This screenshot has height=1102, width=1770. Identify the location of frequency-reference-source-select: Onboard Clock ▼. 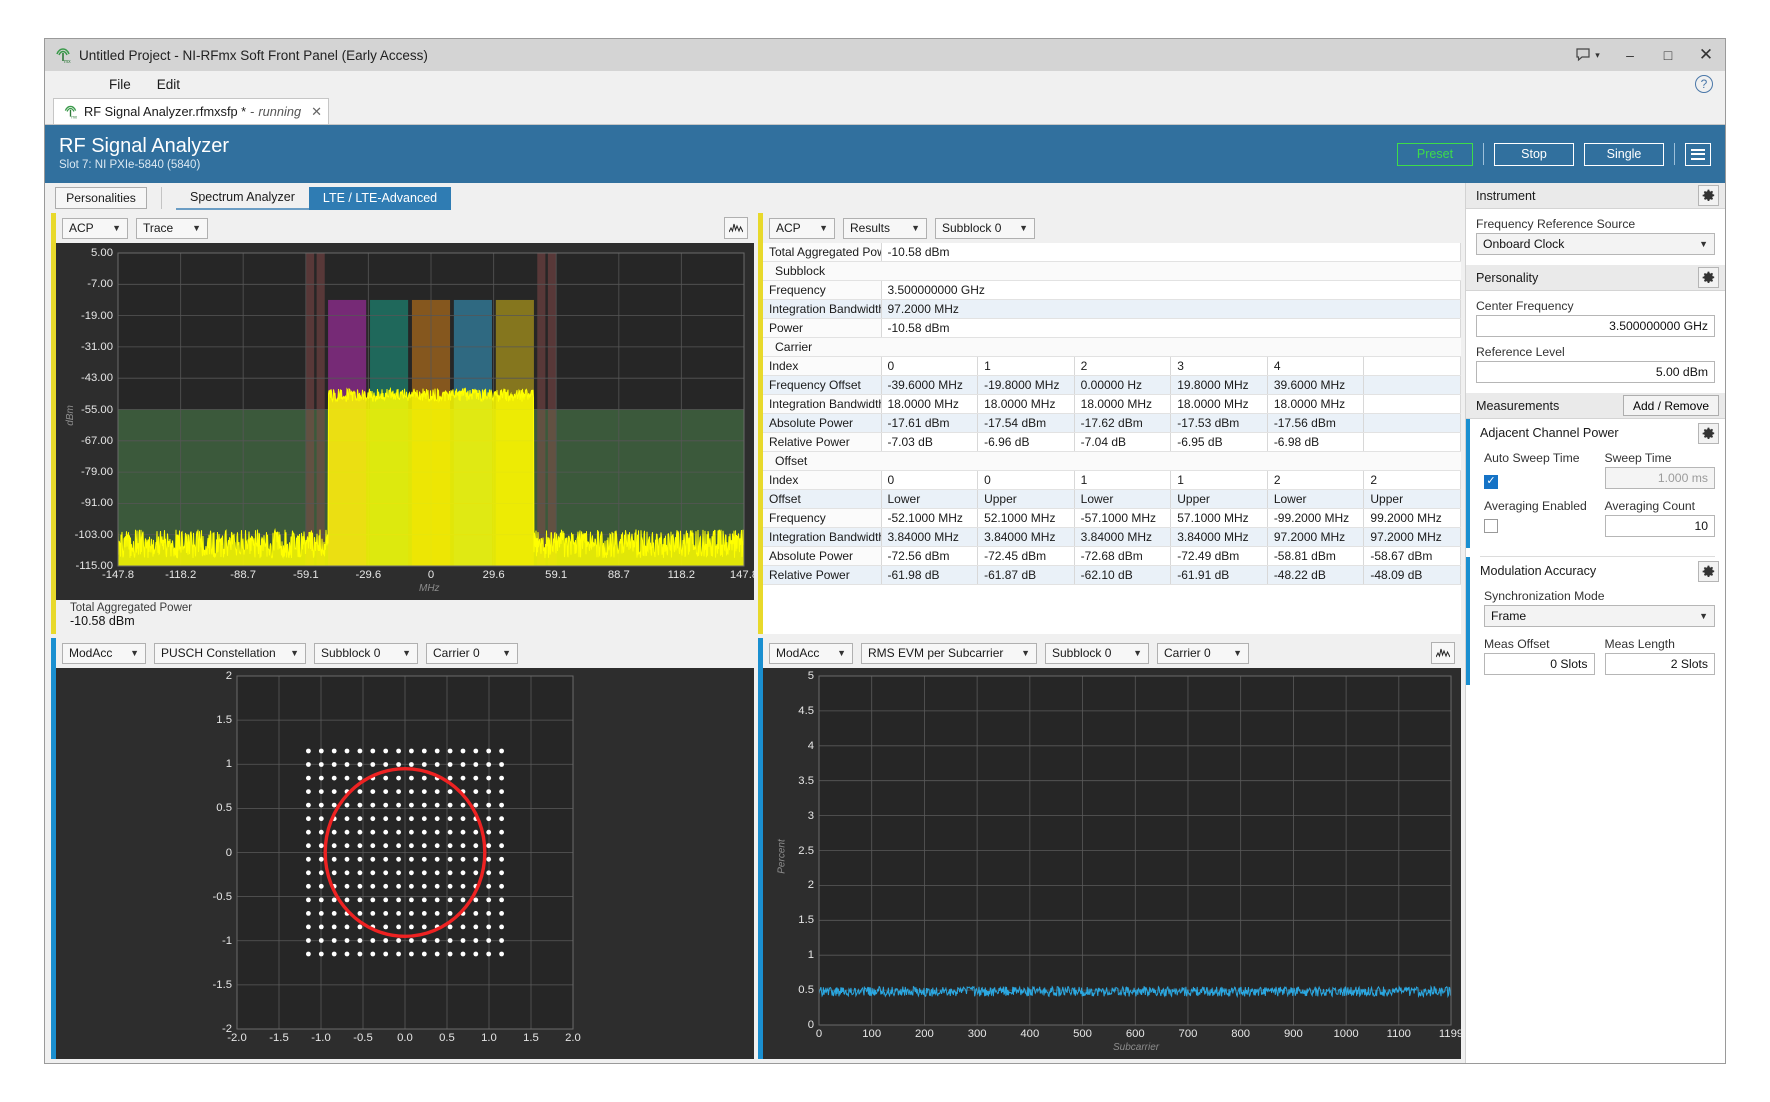
(1595, 244).